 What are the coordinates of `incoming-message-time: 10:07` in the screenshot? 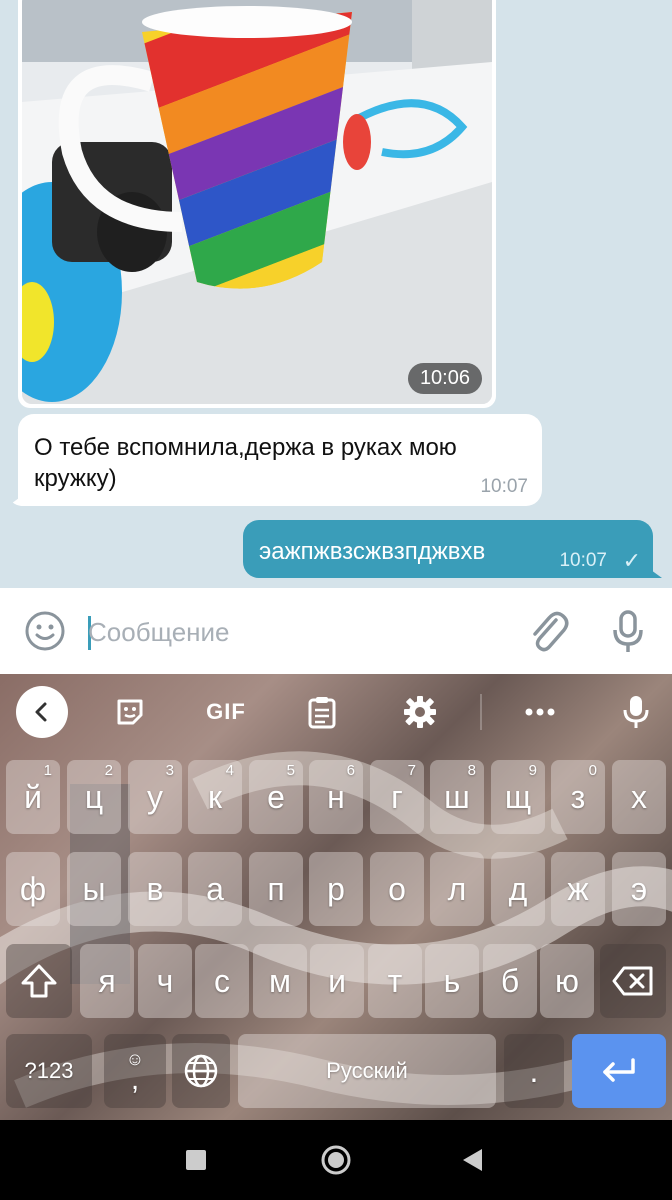 It's located at (504, 486).